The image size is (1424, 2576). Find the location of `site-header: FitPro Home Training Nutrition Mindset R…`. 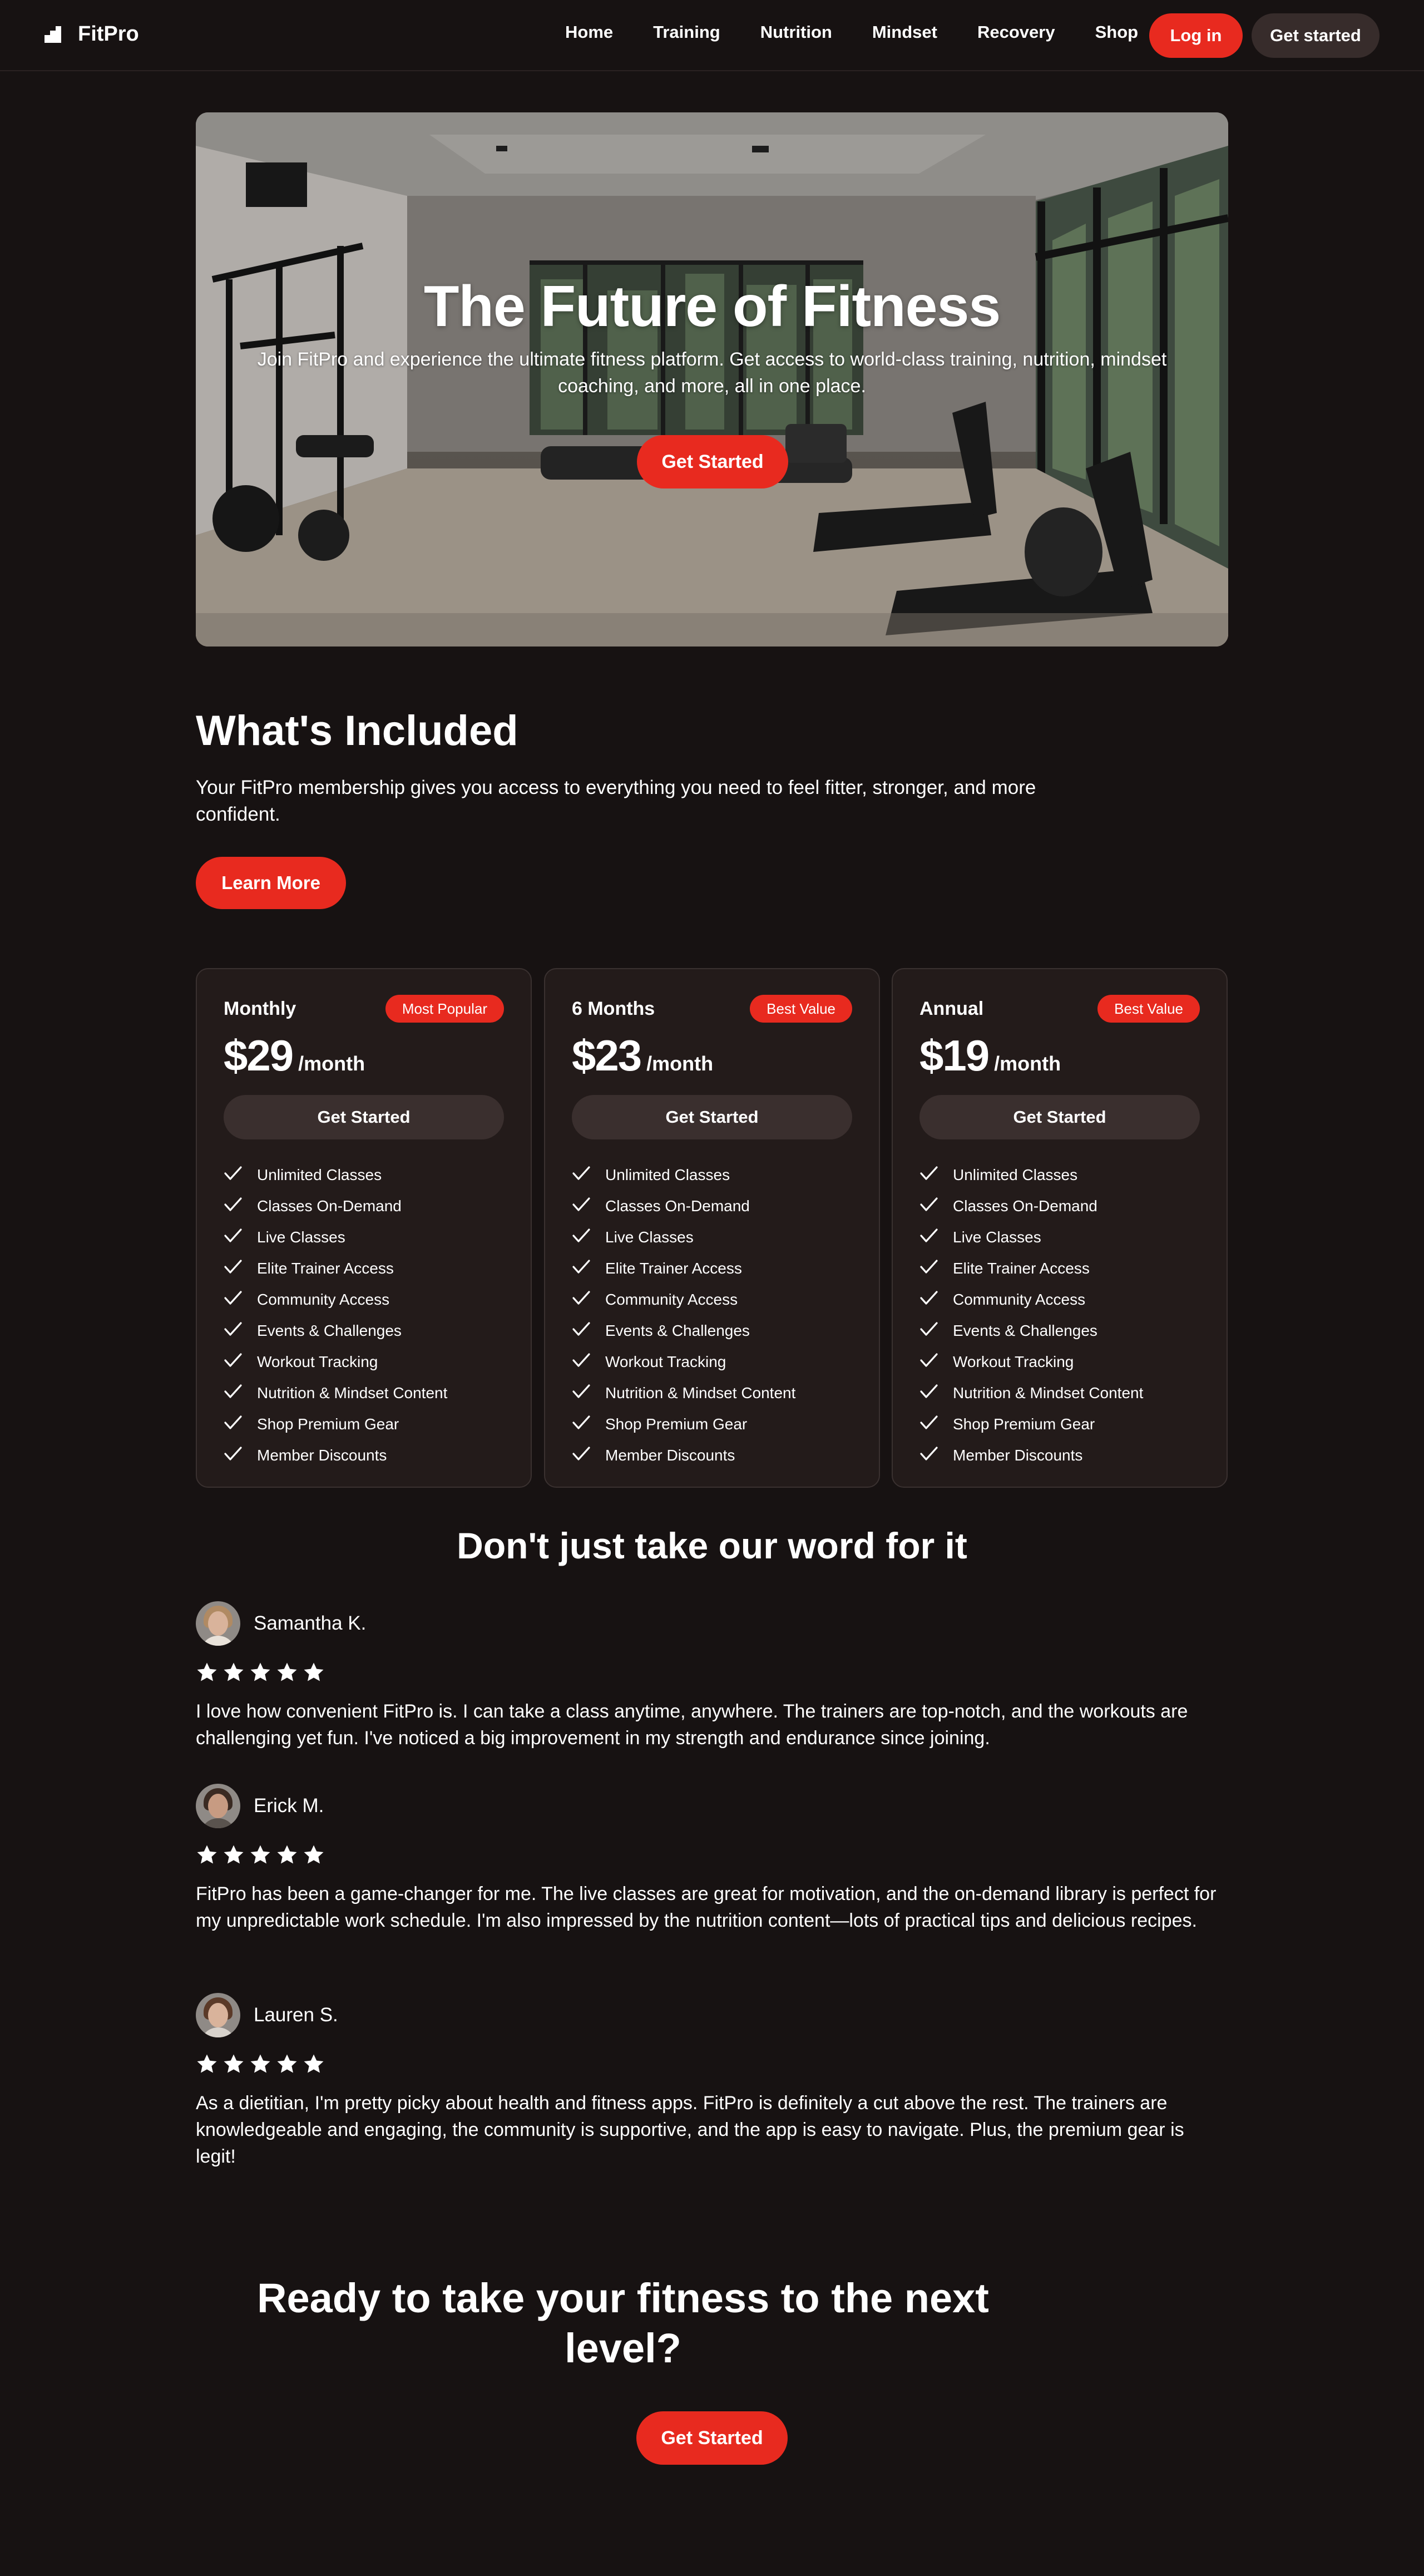

site-header: FitPro Home Training Nutrition Mindset R… is located at coordinates (712, 35).